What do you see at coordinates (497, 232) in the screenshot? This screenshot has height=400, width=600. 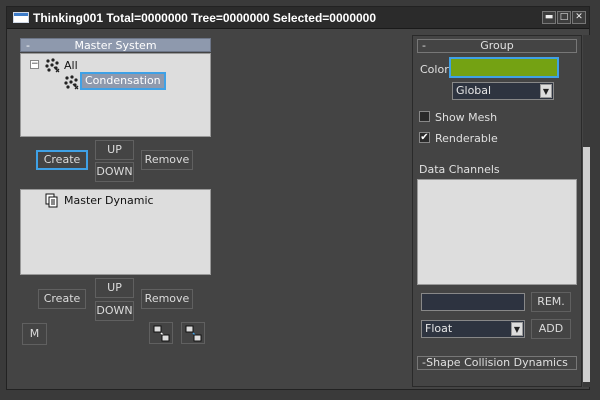 I see `data-channels-list` at bounding box center [497, 232].